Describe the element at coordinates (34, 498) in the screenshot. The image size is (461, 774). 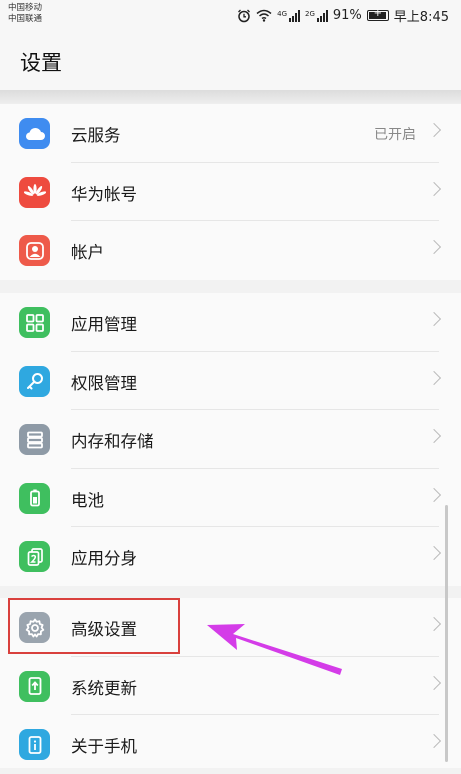
I see `battery-icon` at that location.